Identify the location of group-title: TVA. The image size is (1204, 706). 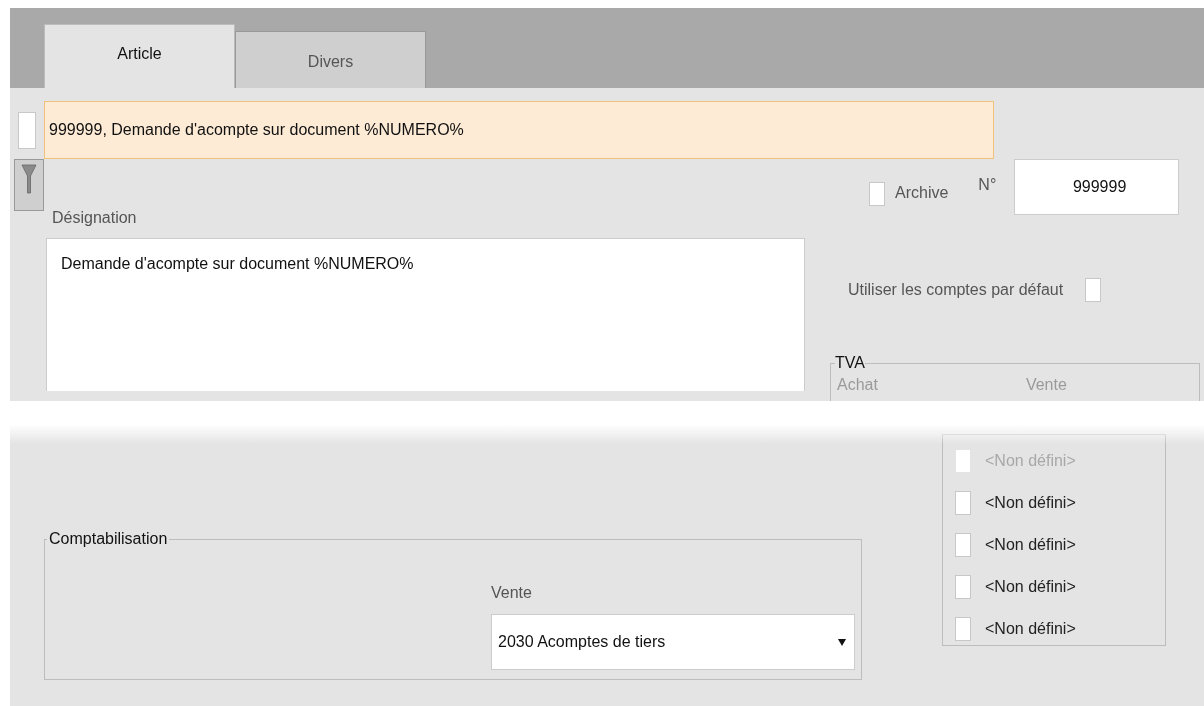
(850, 363).